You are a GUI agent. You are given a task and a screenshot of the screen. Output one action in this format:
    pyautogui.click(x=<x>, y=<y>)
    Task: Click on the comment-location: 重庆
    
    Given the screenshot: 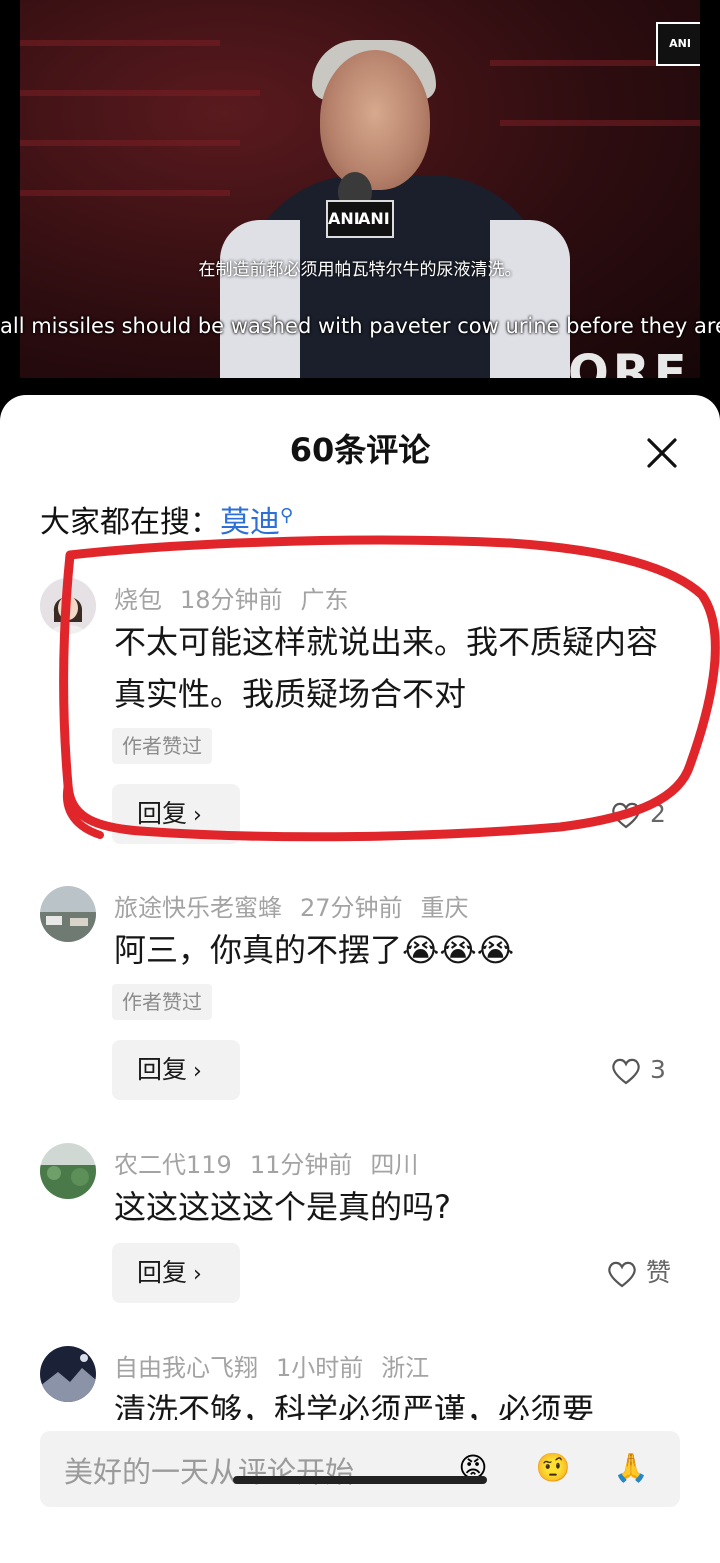 What is the action you would take?
    pyautogui.click(x=444, y=908)
    